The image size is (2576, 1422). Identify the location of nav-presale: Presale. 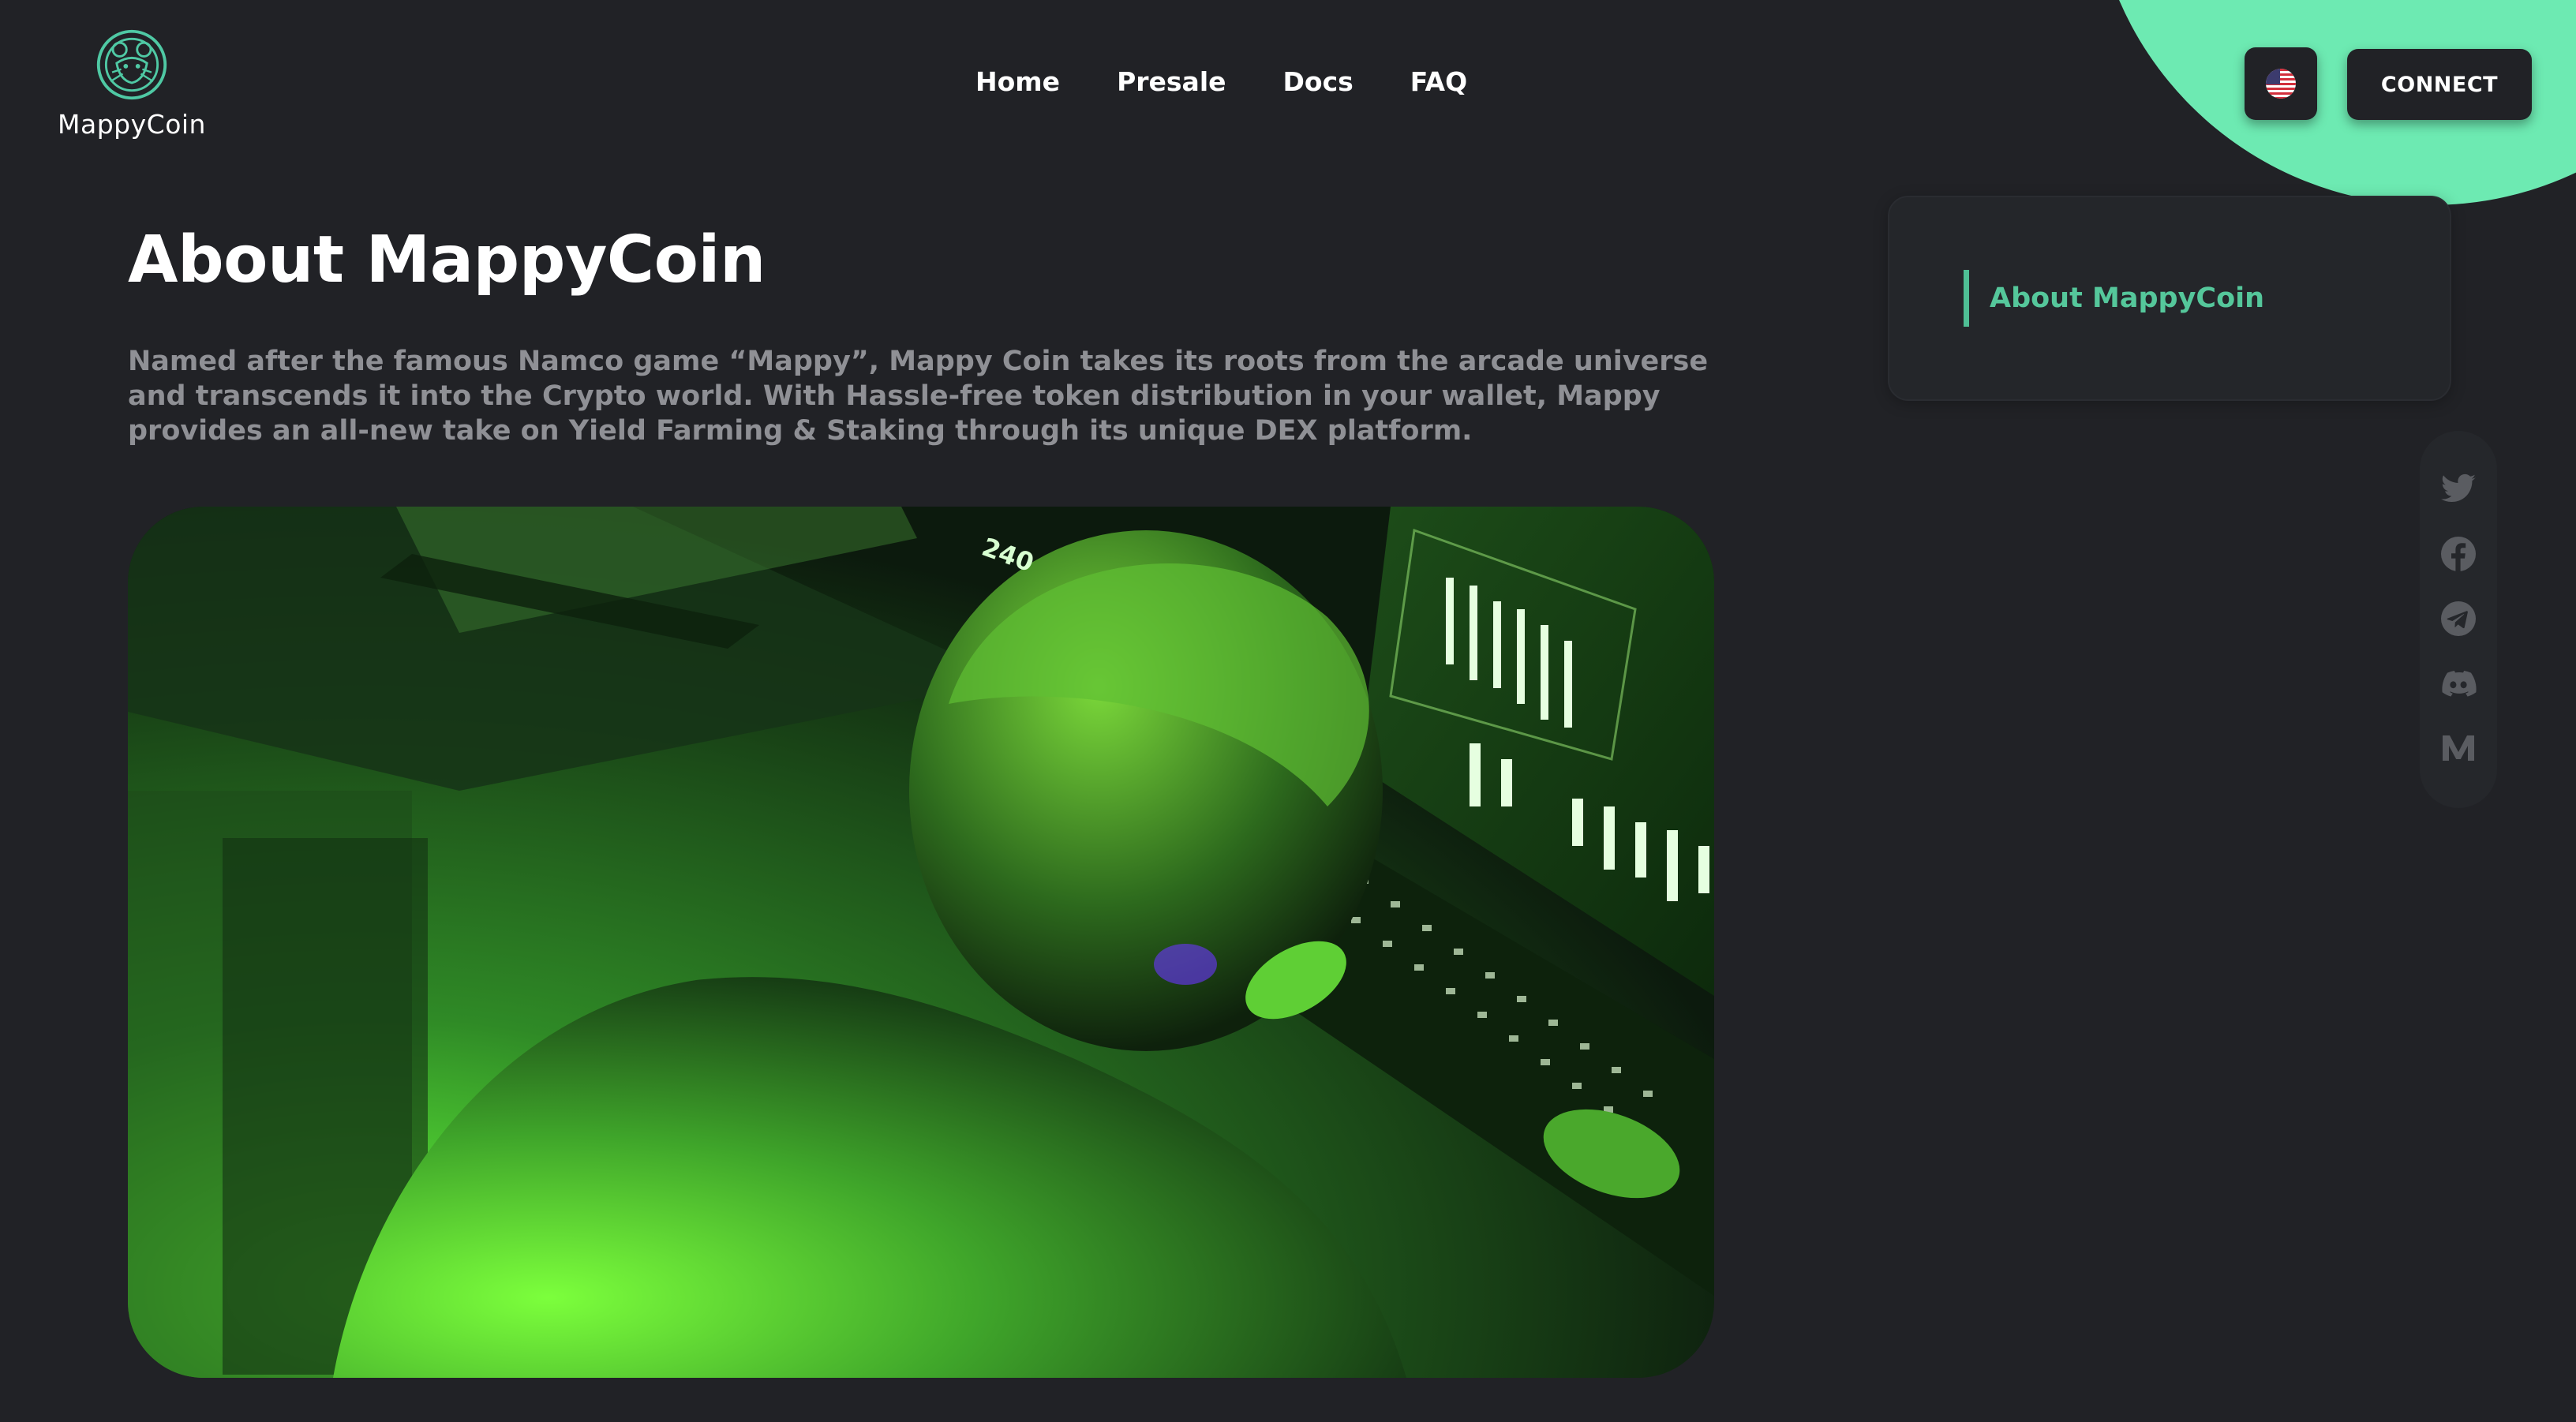
(1171, 81).